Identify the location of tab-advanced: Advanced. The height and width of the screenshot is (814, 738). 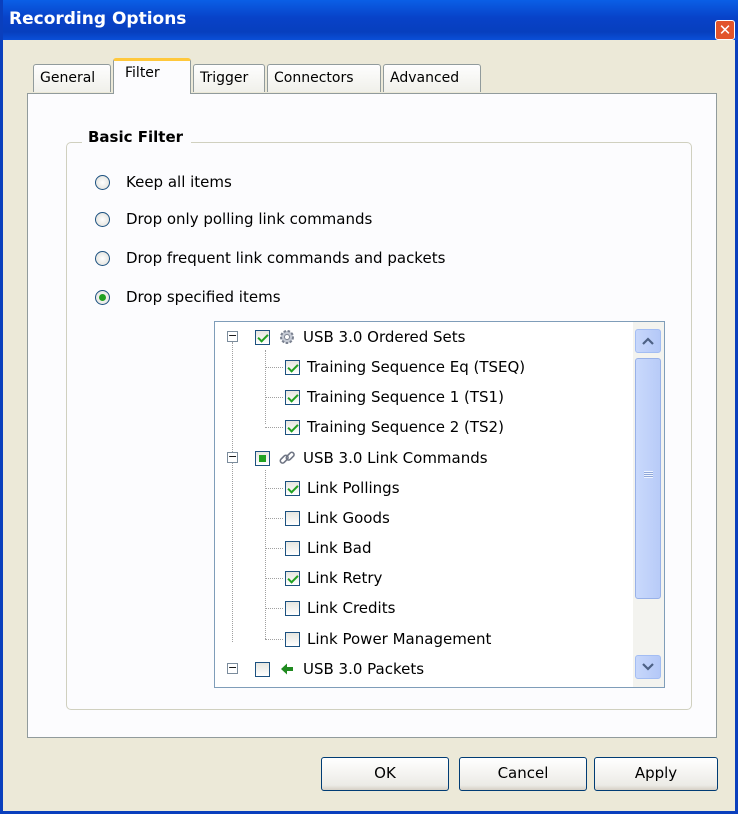
(432, 78).